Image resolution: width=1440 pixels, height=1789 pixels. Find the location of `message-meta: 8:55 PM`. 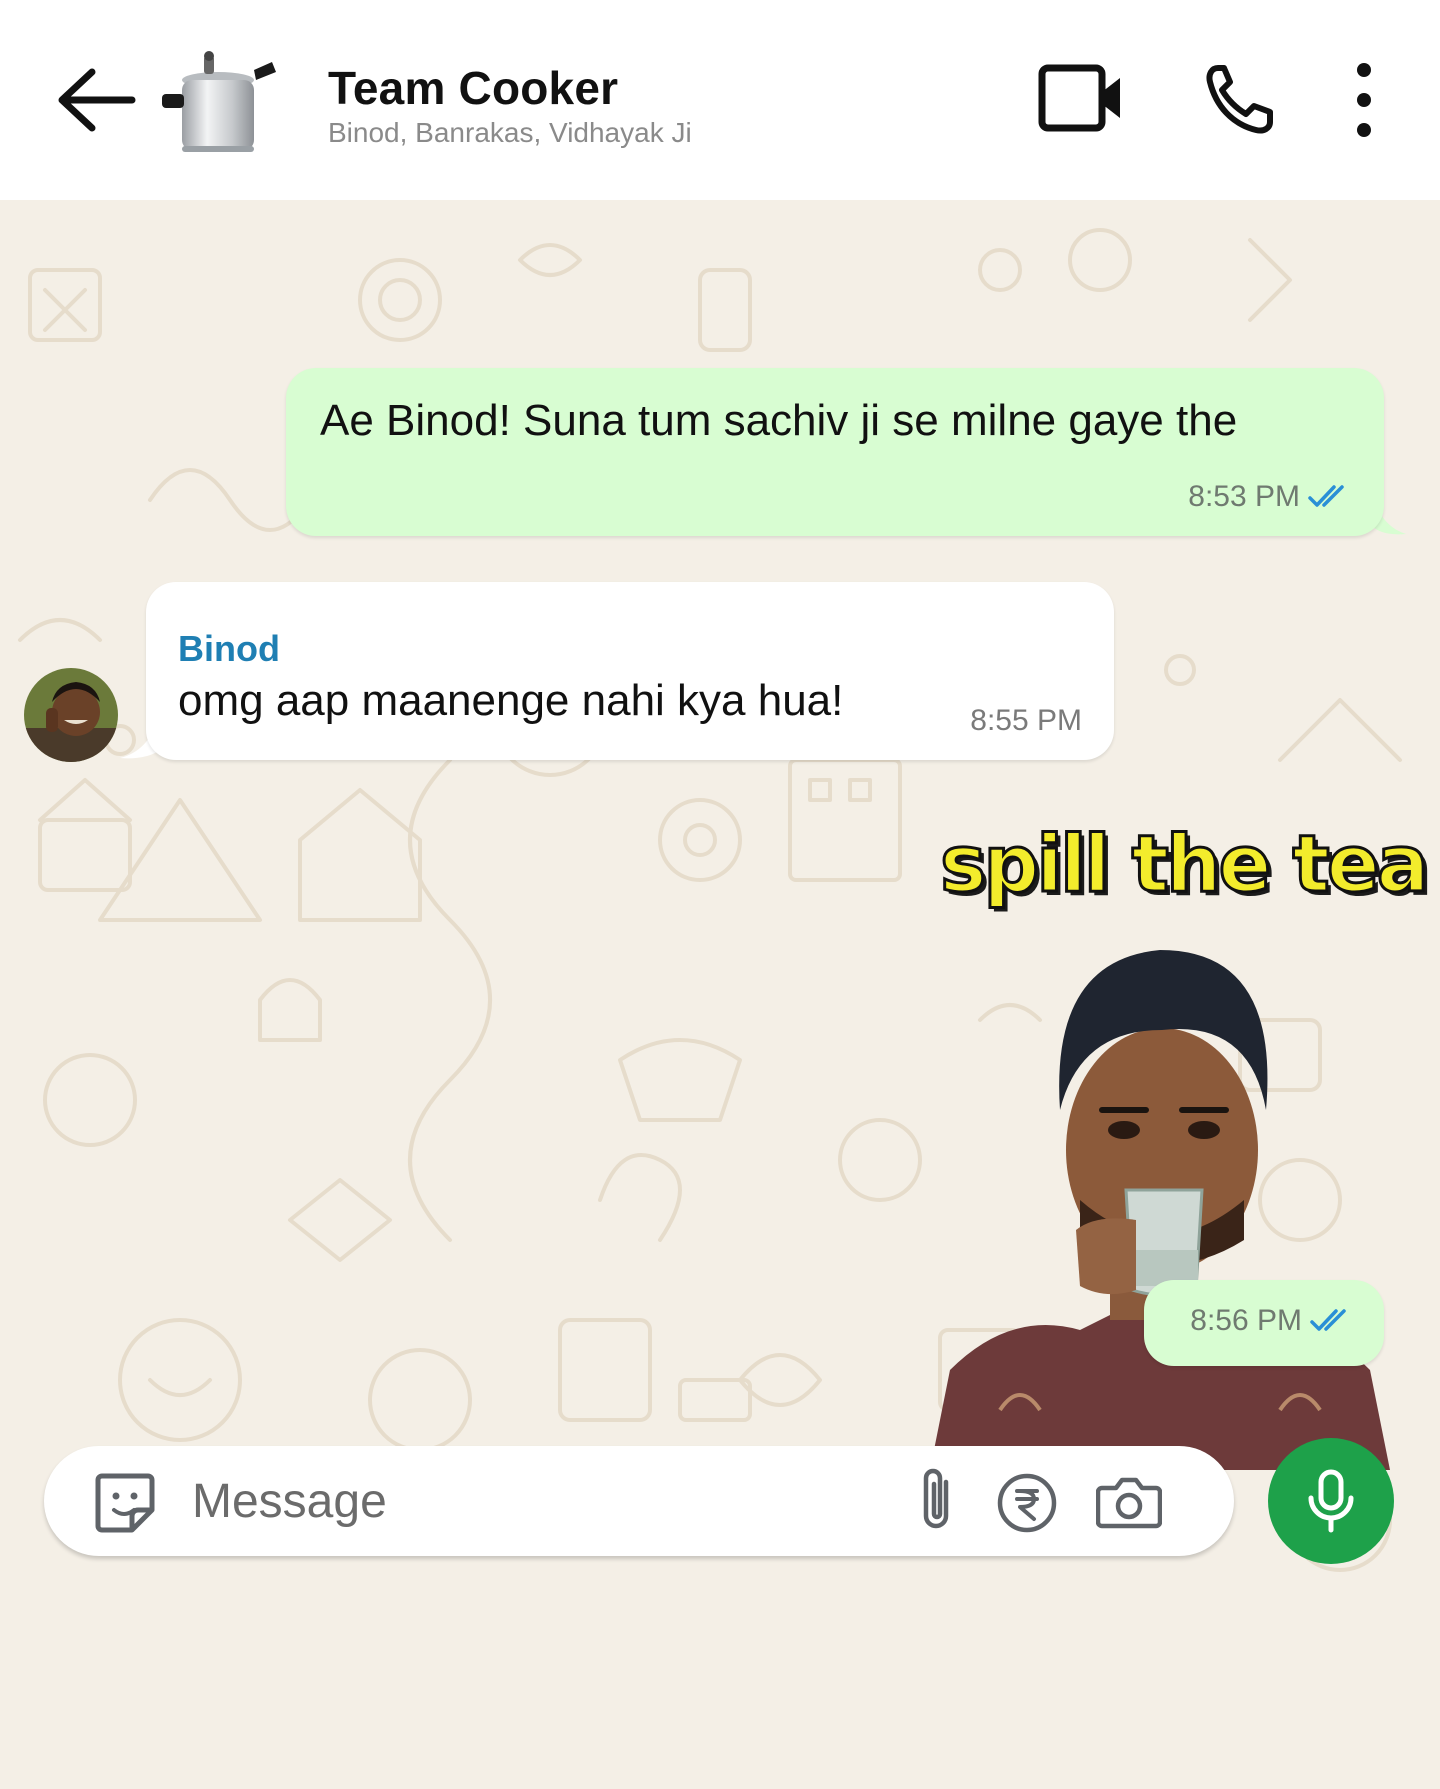

message-meta: 8:55 PM is located at coordinates (1026, 721).